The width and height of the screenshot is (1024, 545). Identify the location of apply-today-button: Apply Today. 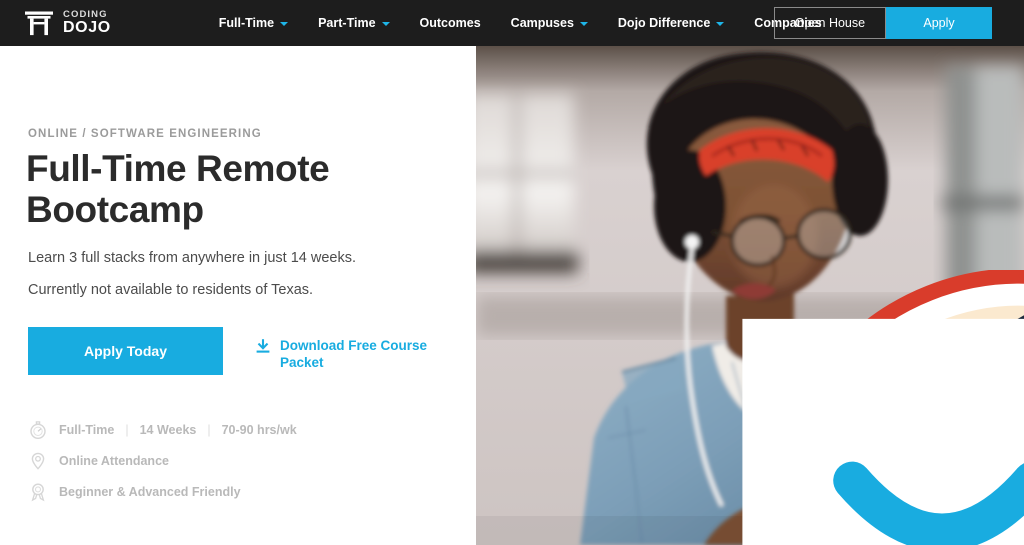
(125, 351).